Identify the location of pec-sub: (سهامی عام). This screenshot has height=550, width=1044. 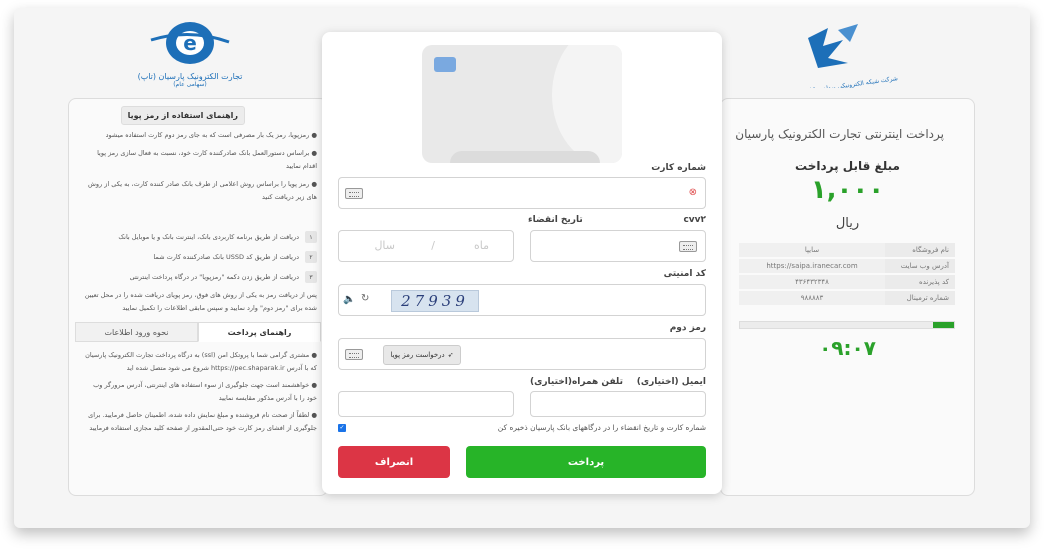
(190, 84).